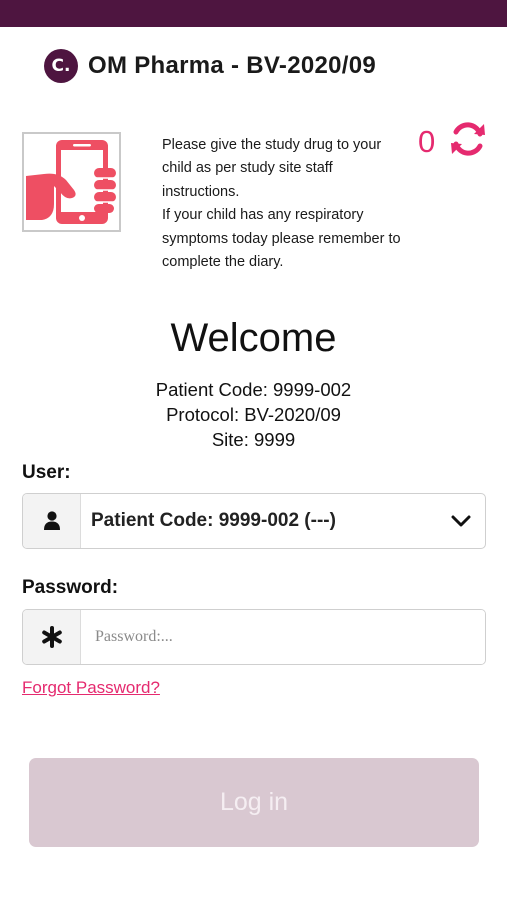 The height and width of the screenshot is (900, 507). Describe the element at coordinates (61, 66) in the screenshot. I see `app-logo: C.` at that location.